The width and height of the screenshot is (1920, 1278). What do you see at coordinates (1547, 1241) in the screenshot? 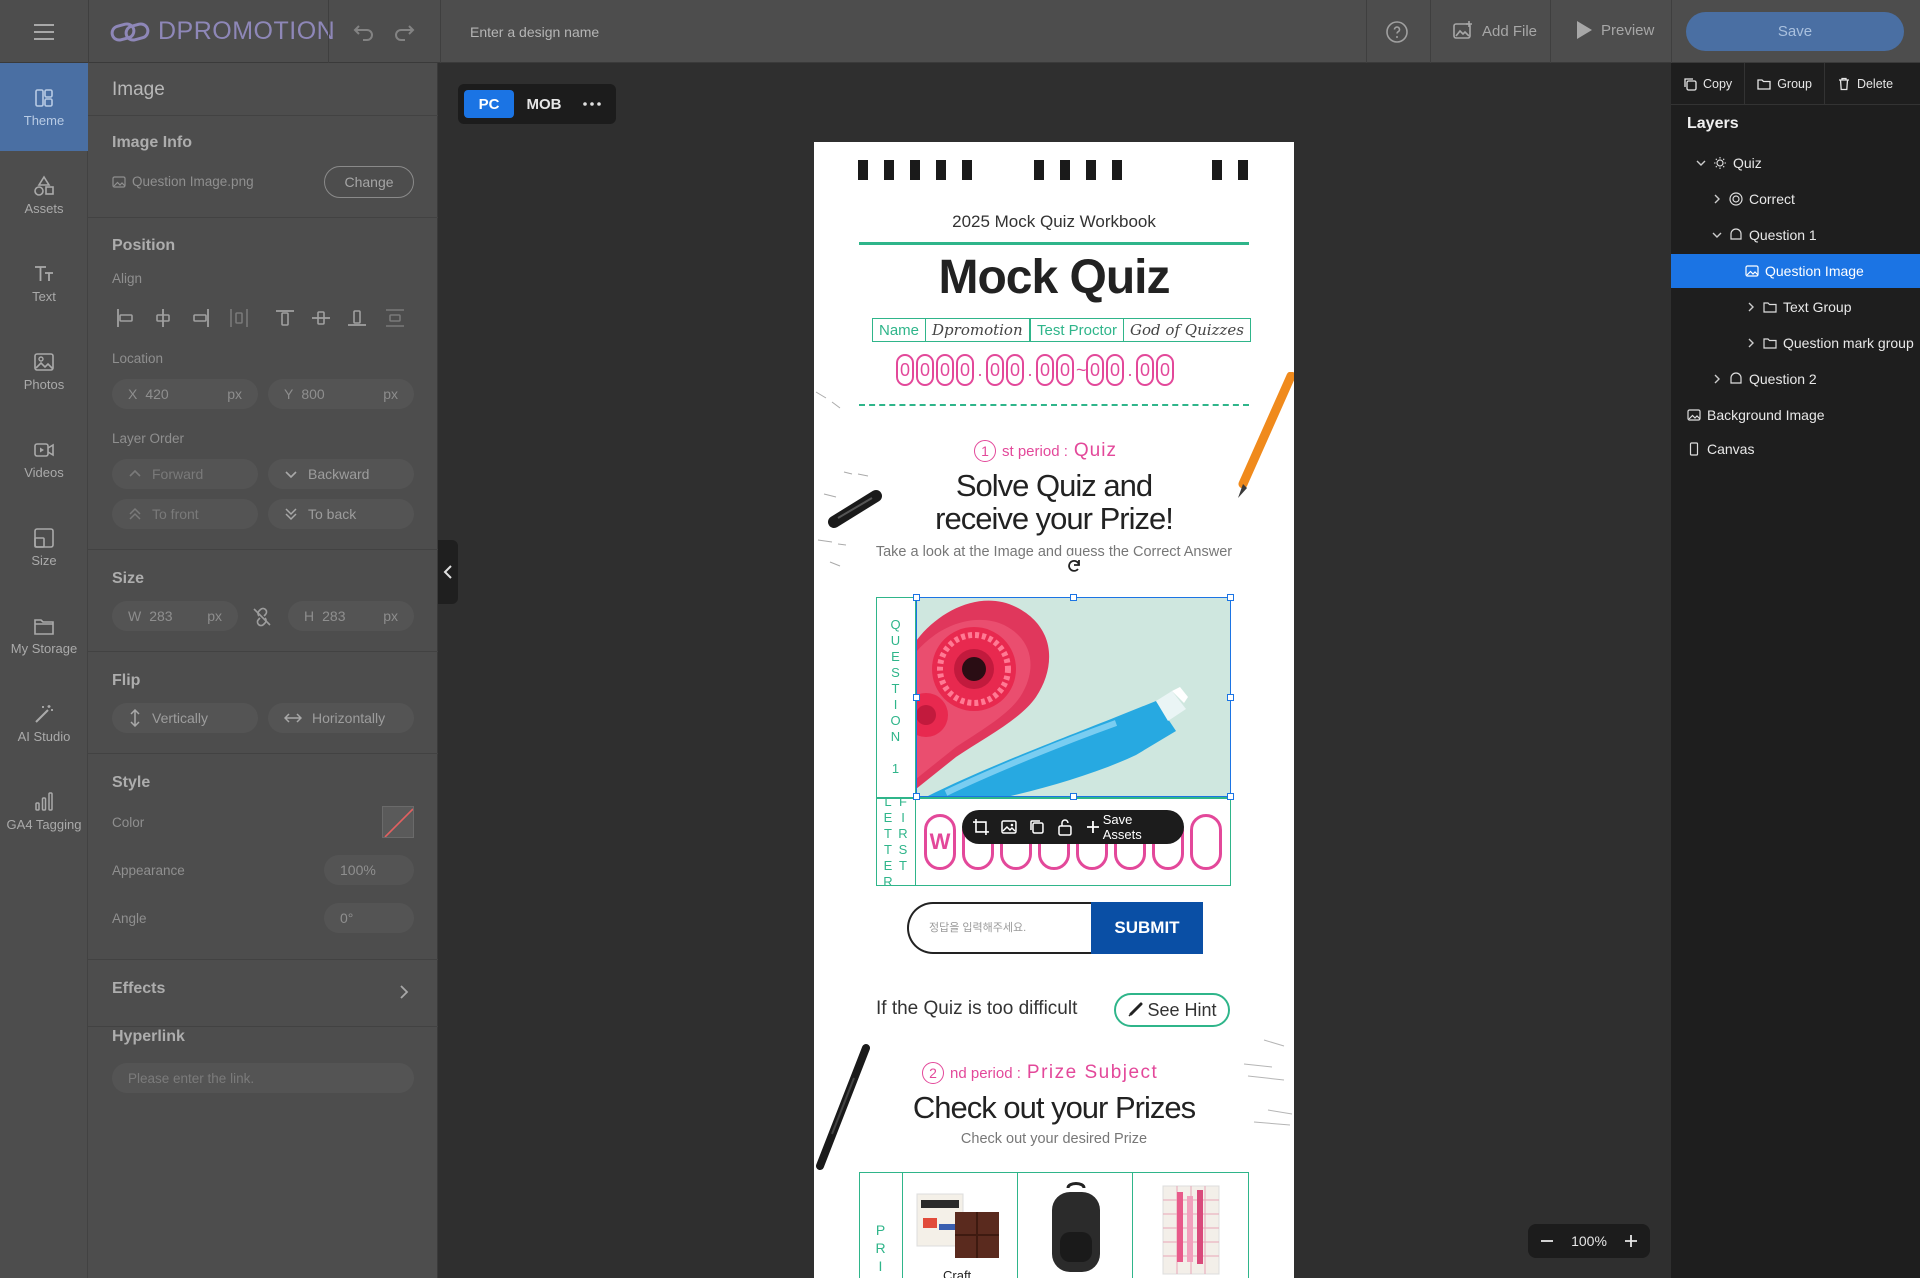
I see `zoom-out-icon` at bounding box center [1547, 1241].